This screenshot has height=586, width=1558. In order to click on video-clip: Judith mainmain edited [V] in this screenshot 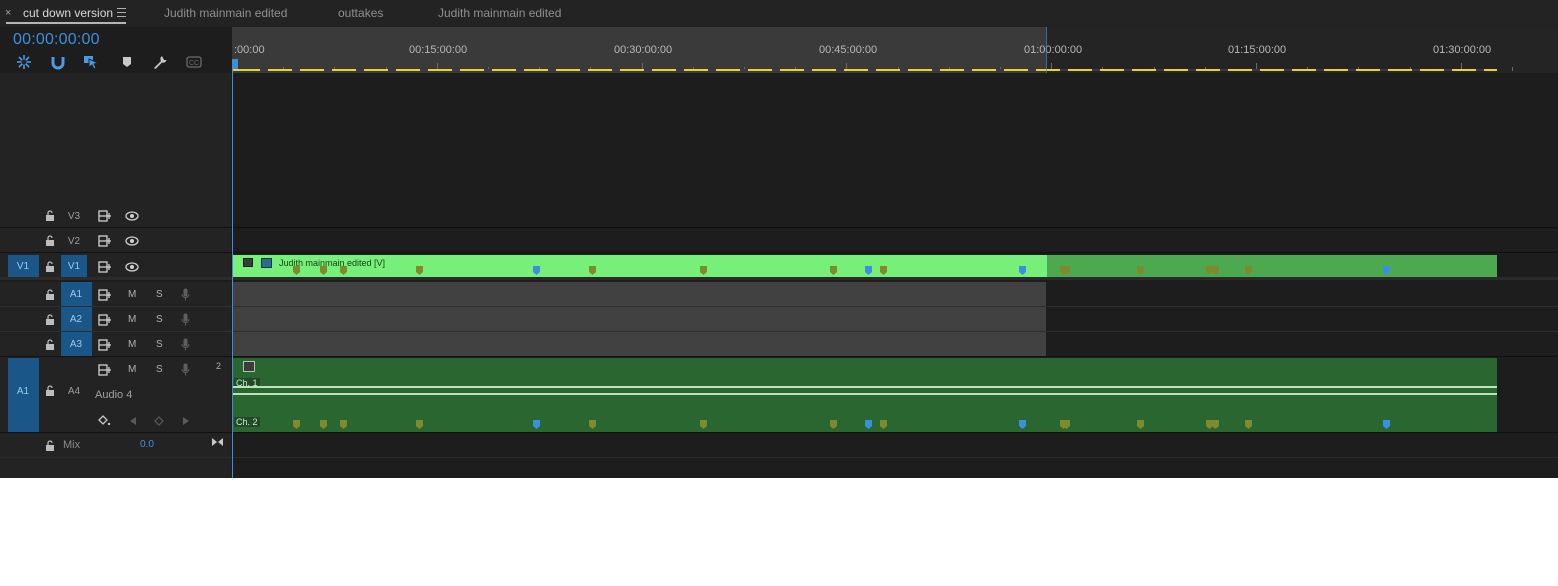, I will do `click(640, 266)`.